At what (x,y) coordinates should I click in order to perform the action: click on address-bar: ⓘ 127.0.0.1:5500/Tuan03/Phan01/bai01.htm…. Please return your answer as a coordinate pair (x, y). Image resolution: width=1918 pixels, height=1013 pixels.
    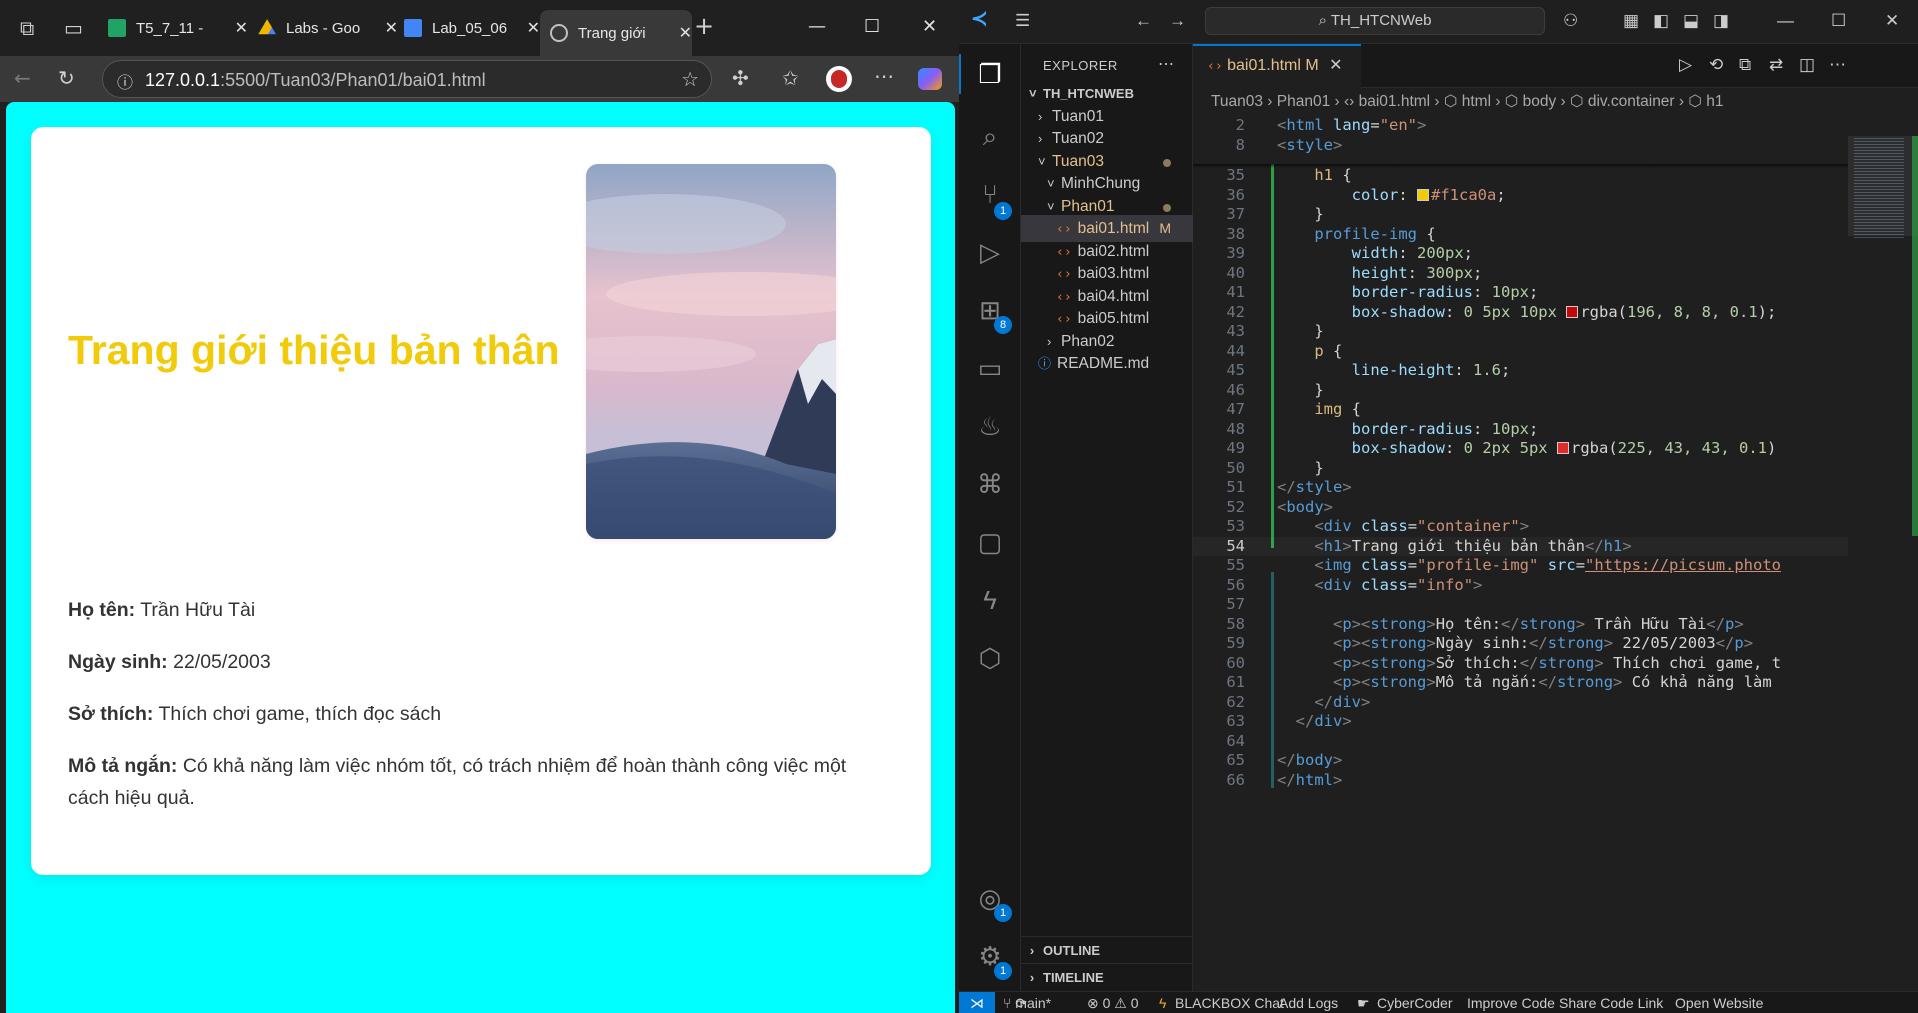
    Looking at the image, I should click on (407, 79).